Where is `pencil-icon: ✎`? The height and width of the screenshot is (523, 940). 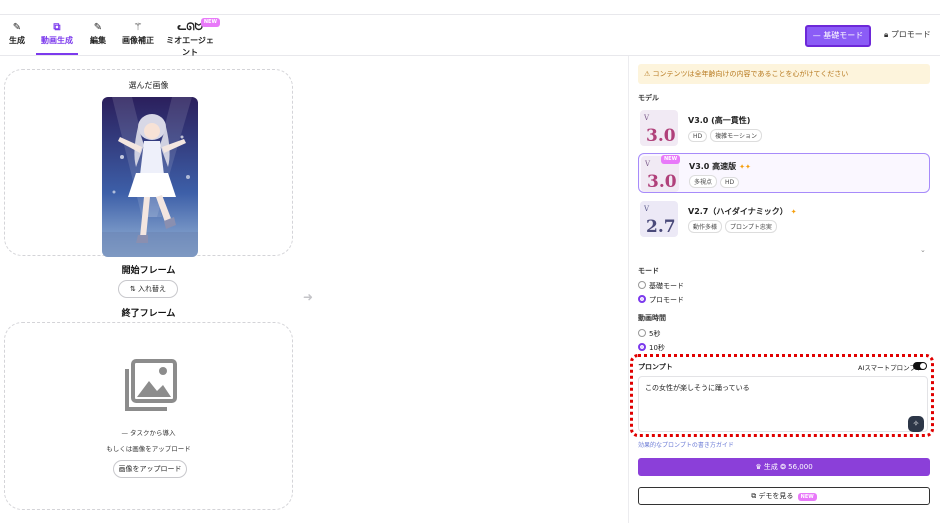 pencil-icon: ✎ is located at coordinates (17, 27).